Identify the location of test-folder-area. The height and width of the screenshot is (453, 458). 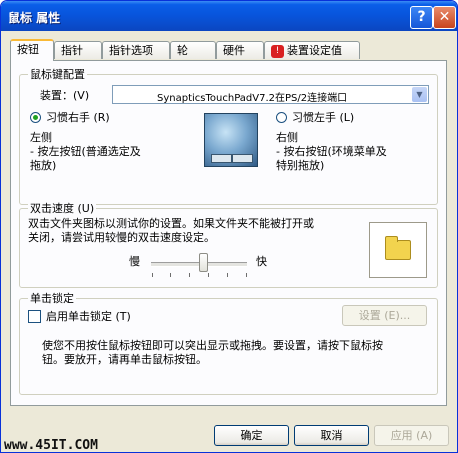
(398, 250).